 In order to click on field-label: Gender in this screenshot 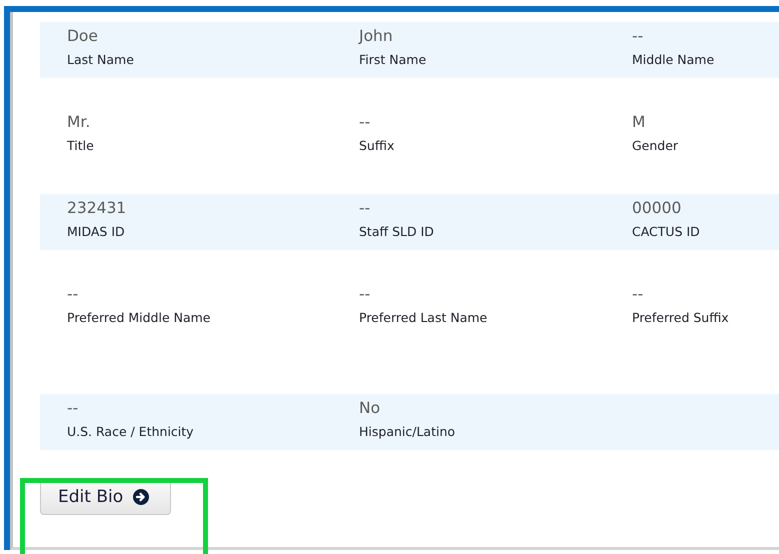, I will do `click(655, 146)`.